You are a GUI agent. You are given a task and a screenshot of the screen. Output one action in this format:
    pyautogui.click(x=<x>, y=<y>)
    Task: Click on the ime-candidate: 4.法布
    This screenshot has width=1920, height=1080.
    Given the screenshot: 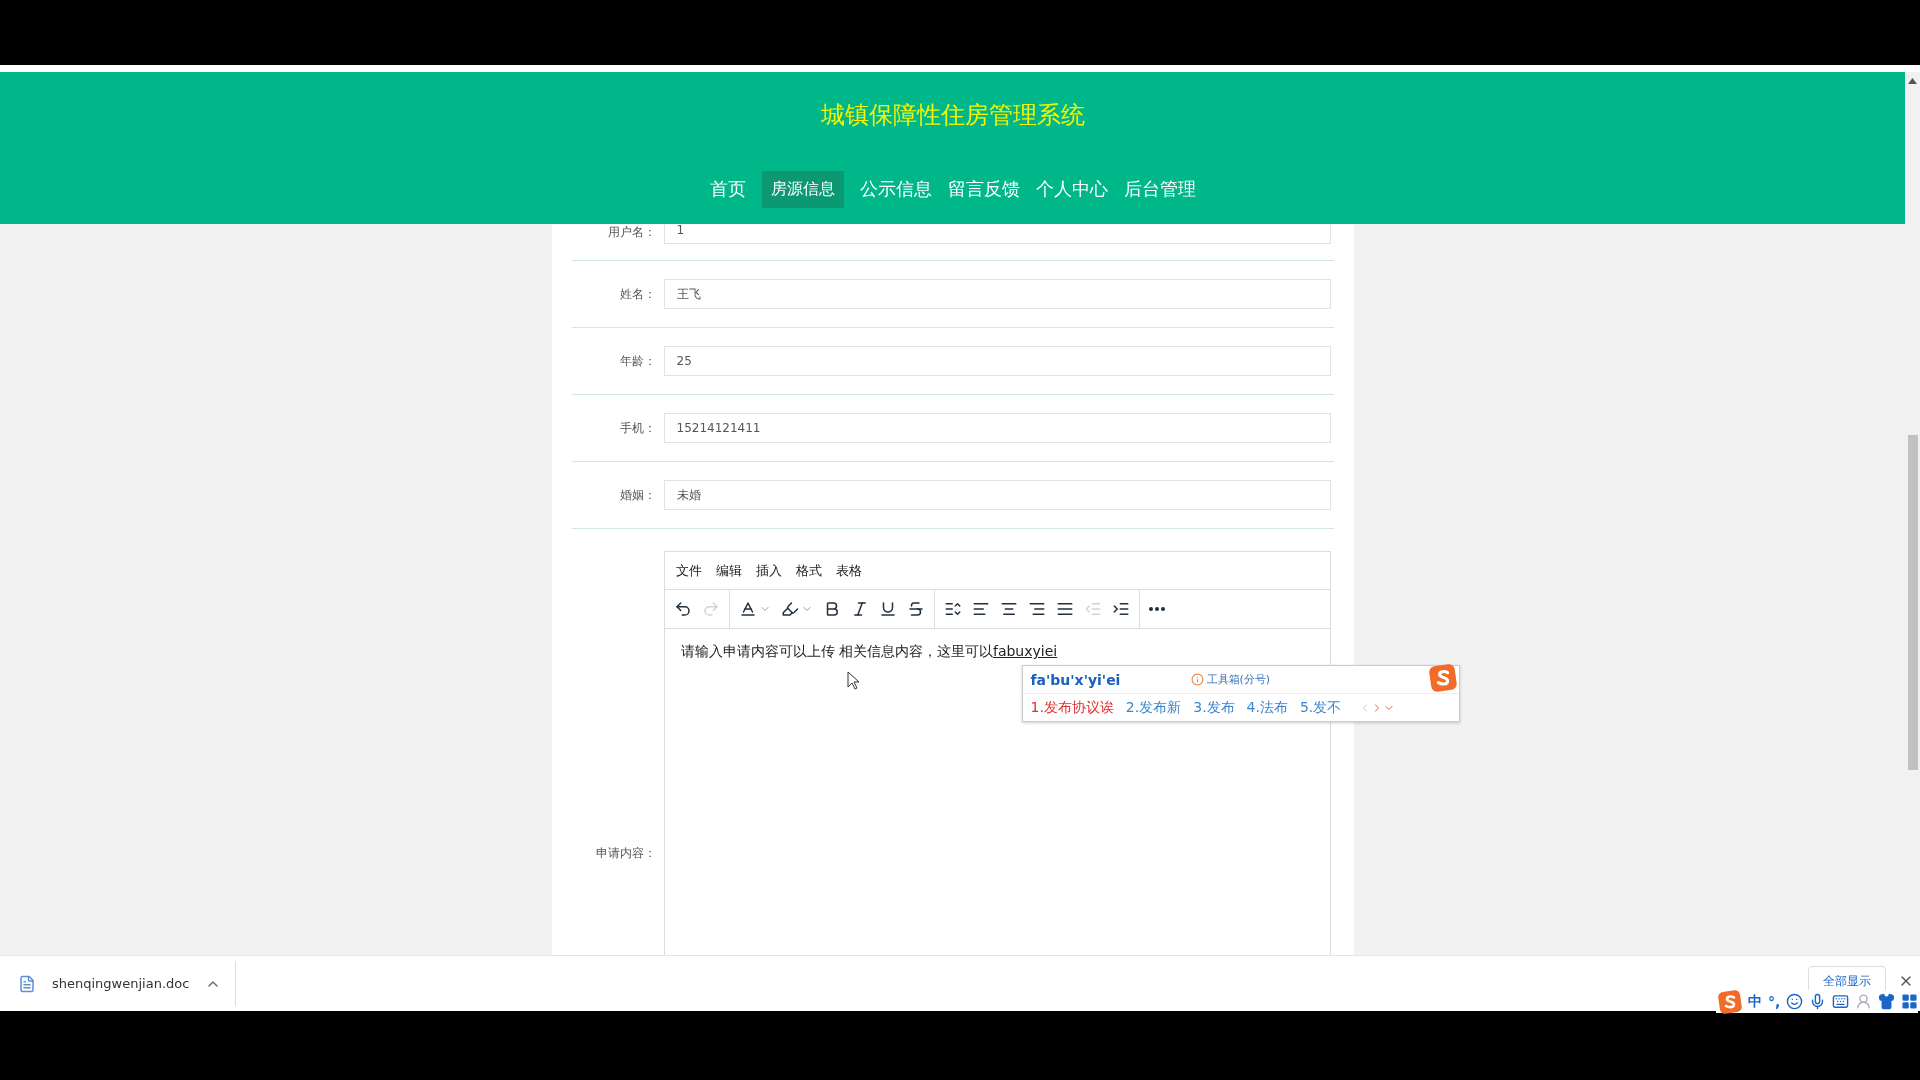 What is the action you would take?
    pyautogui.click(x=1267, y=707)
    